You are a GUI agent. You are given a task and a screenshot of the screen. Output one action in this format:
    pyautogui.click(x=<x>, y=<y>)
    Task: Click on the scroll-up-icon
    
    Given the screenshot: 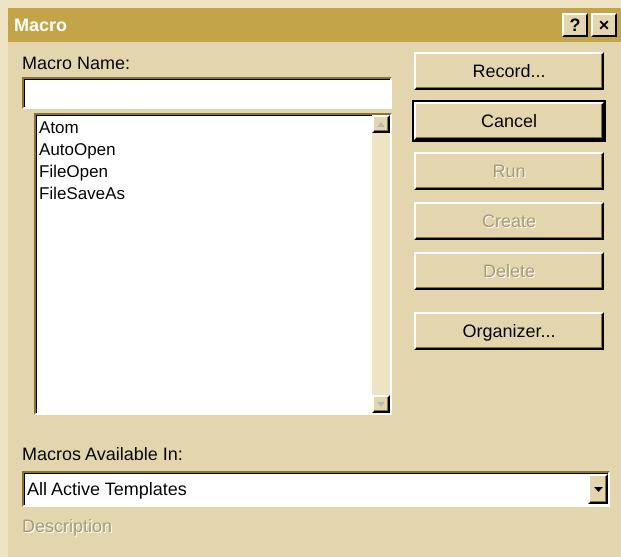 What is the action you would take?
    pyautogui.click(x=381, y=124)
    